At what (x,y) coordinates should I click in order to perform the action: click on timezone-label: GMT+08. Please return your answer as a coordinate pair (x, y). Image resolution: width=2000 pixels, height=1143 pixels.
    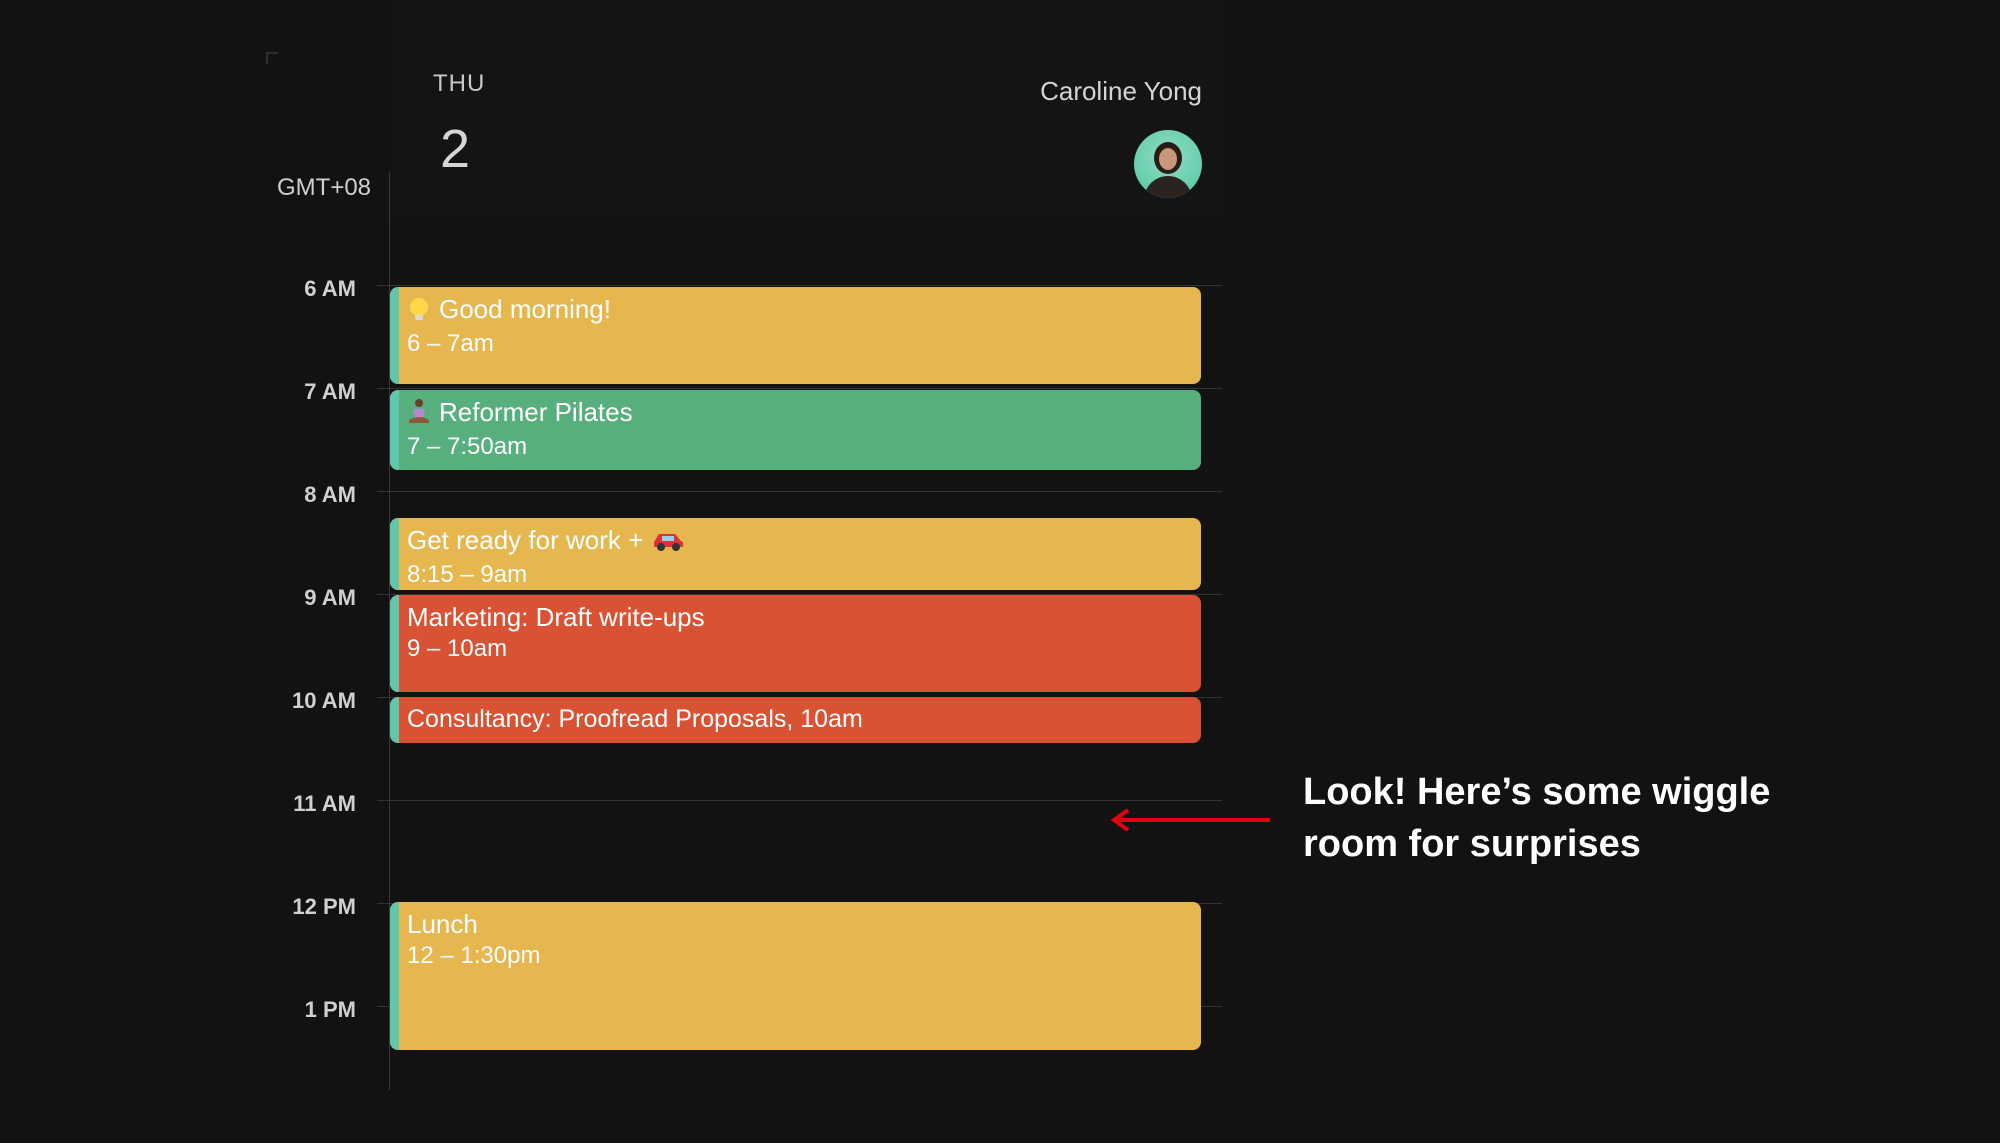
    Looking at the image, I should click on (324, 187).